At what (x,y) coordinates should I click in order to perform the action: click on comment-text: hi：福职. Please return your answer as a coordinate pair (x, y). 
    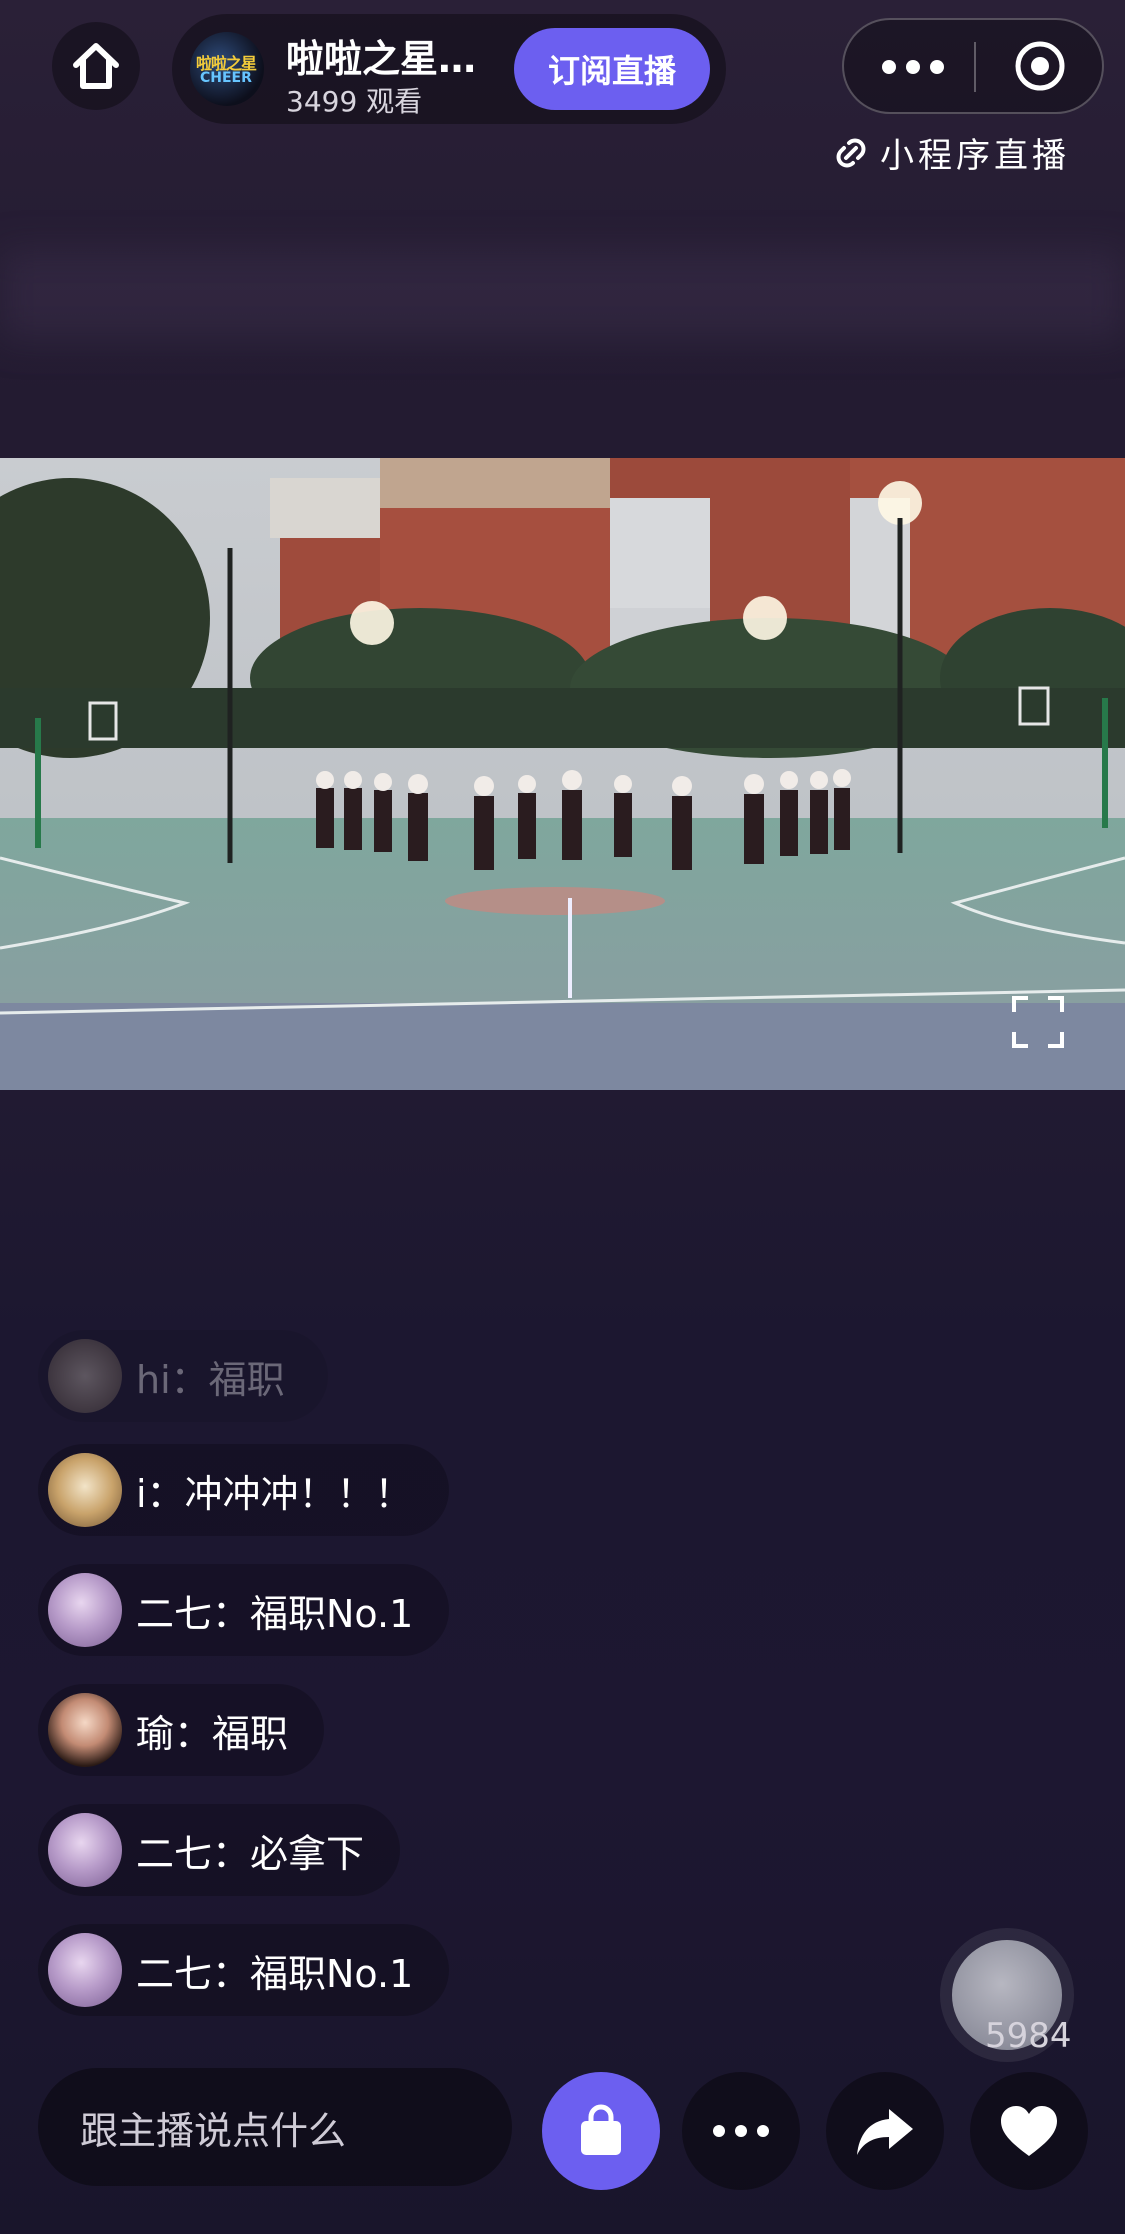
    Looking at the image, I should click on (210, 1379).